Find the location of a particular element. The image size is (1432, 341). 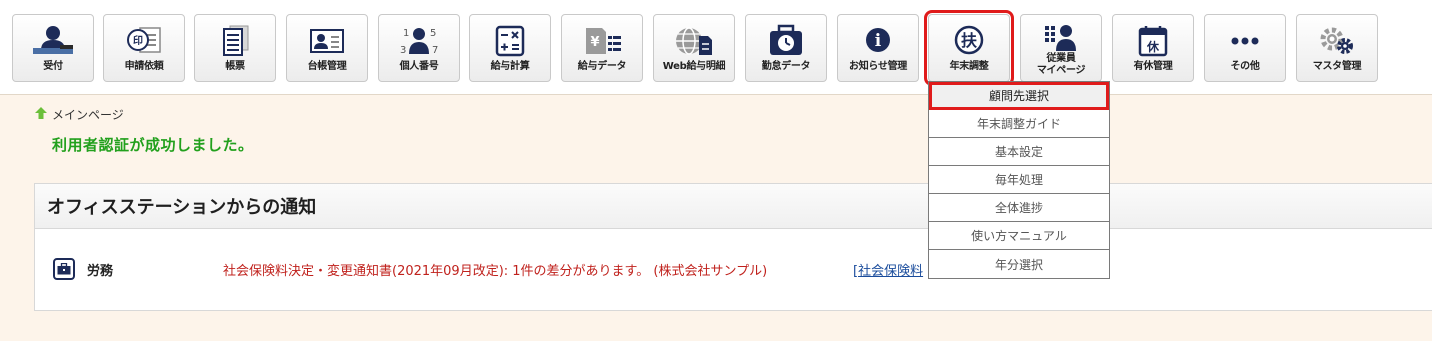

toolbar-label: 年末調整 is located at coordinates (969, 66).